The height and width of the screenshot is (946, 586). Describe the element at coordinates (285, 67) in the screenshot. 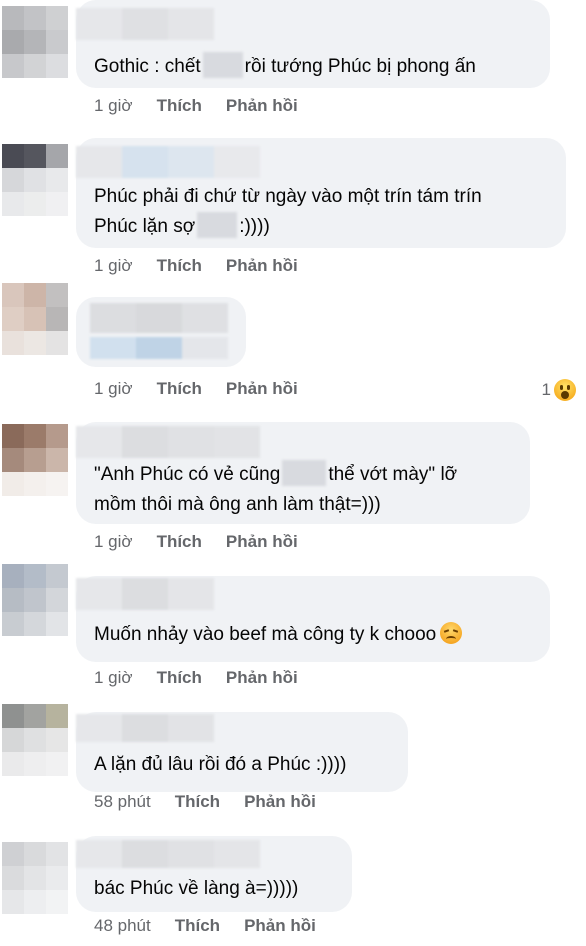

I see `comment-text: Gothic : chết rồi tướng Phúc bị phong ấn` at that location.